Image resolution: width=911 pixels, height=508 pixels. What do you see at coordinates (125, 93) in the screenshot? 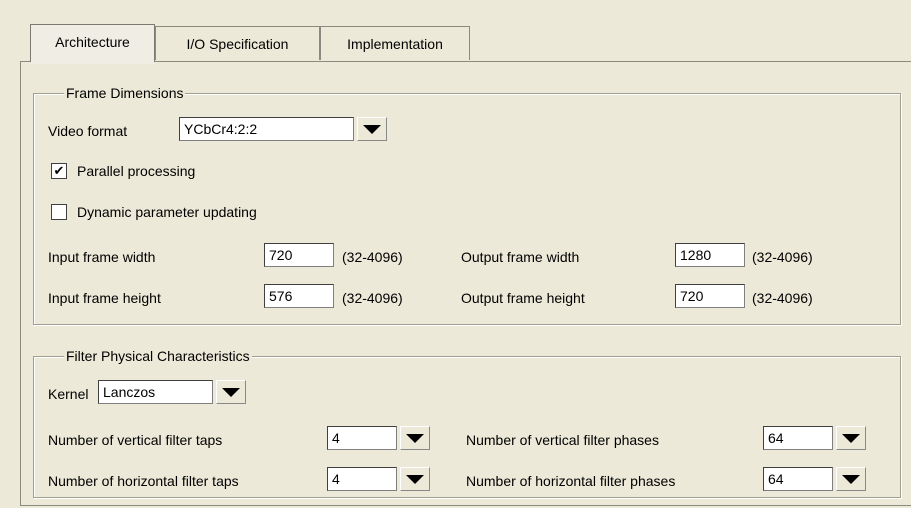
I see `frame-dimensions-legend: Frame Dimensions` at bounding box center [125, 93].